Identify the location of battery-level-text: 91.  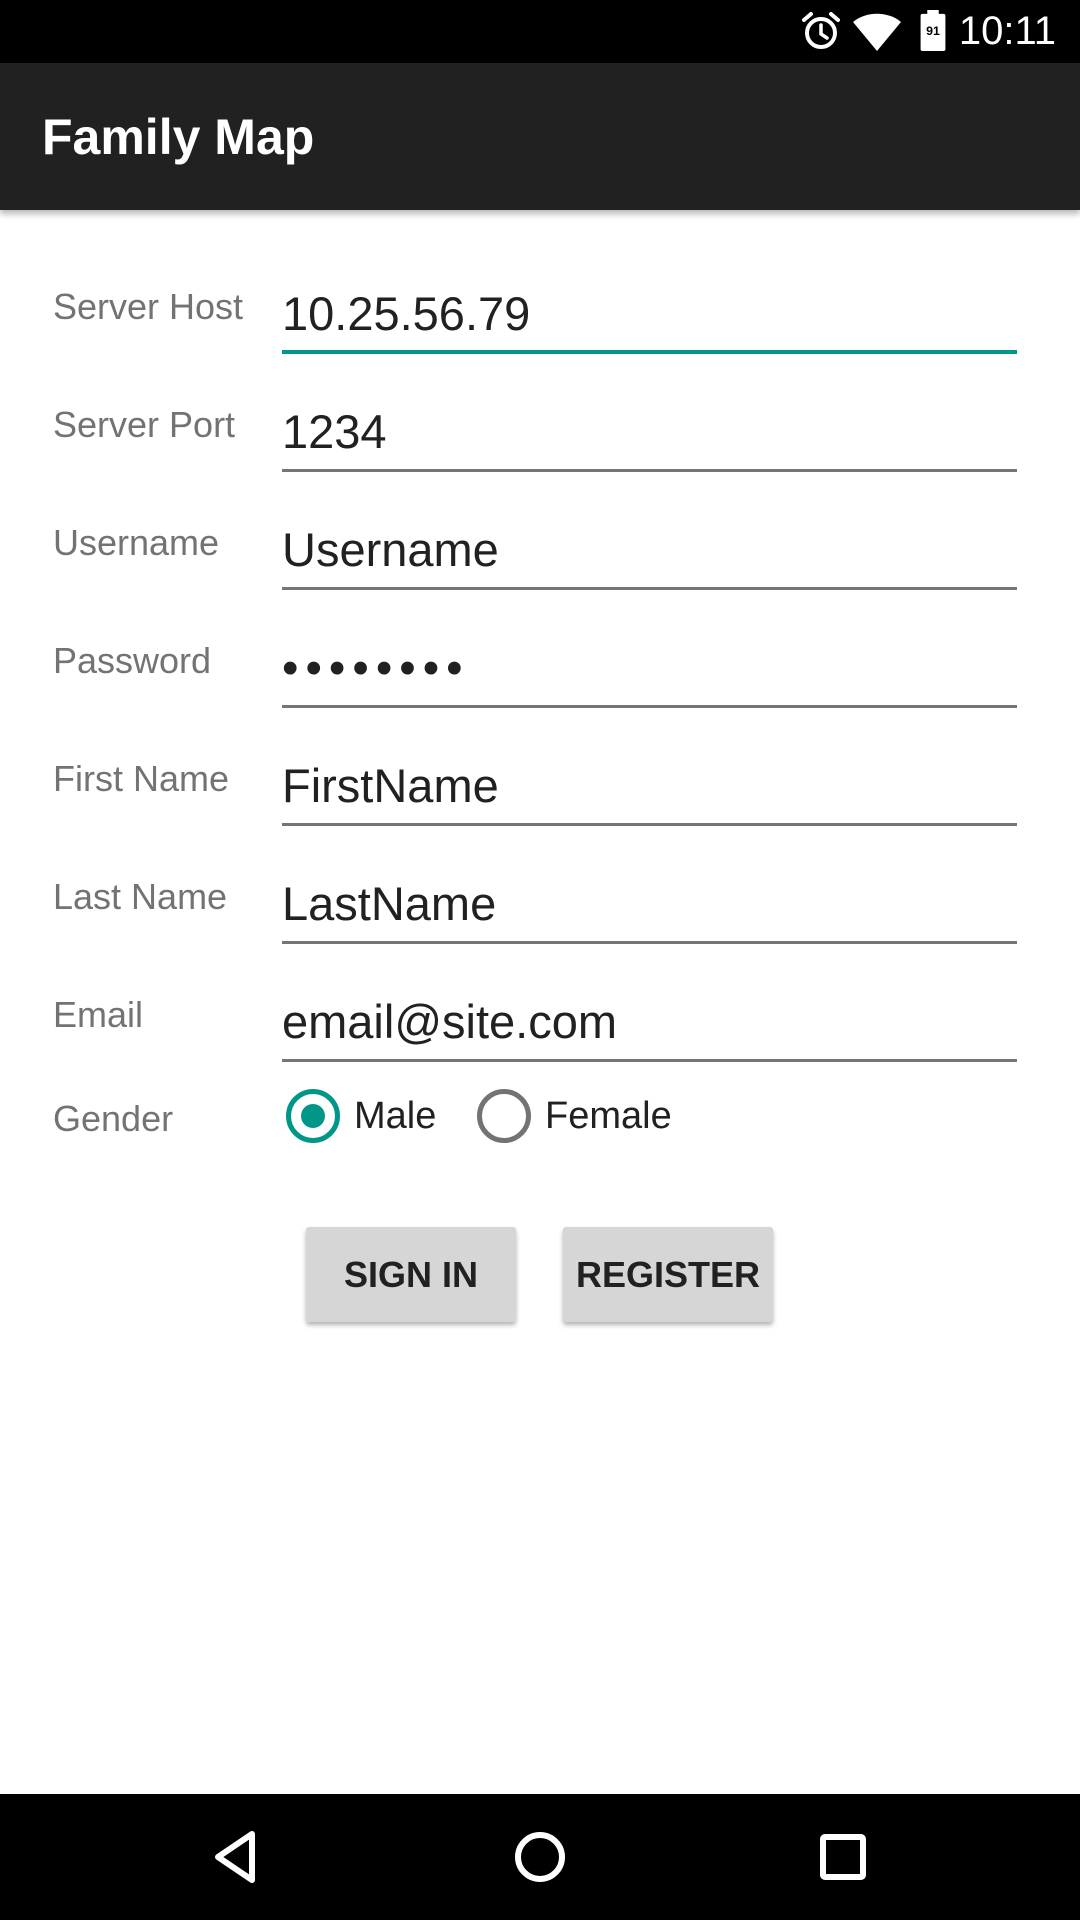
(933, 31).